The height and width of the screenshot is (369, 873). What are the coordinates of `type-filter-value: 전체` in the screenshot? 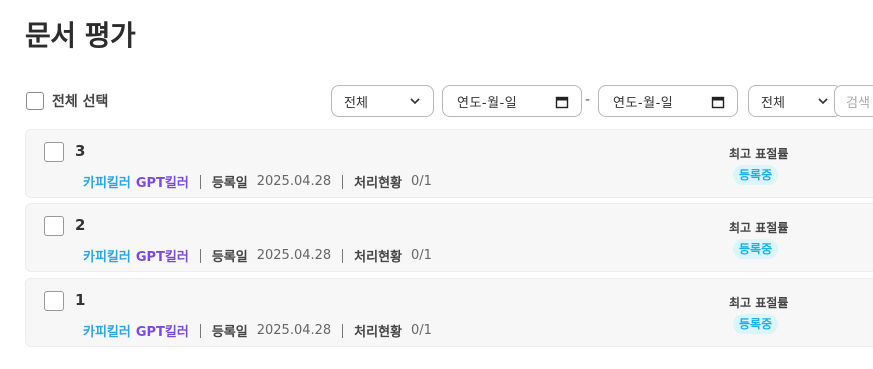 It's located at (356, 103).